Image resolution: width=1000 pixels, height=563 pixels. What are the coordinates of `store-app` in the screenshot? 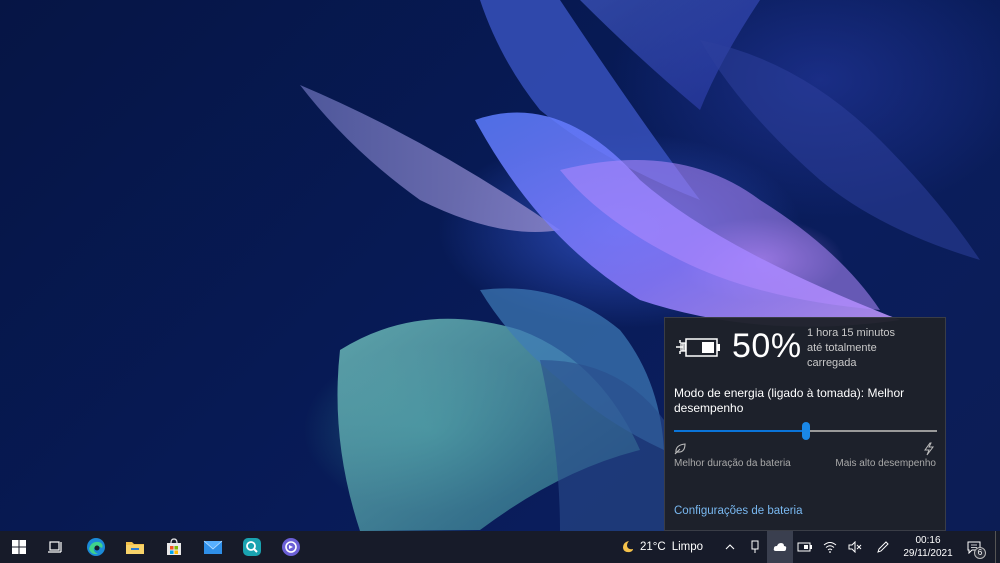 It's located at (174, 547).